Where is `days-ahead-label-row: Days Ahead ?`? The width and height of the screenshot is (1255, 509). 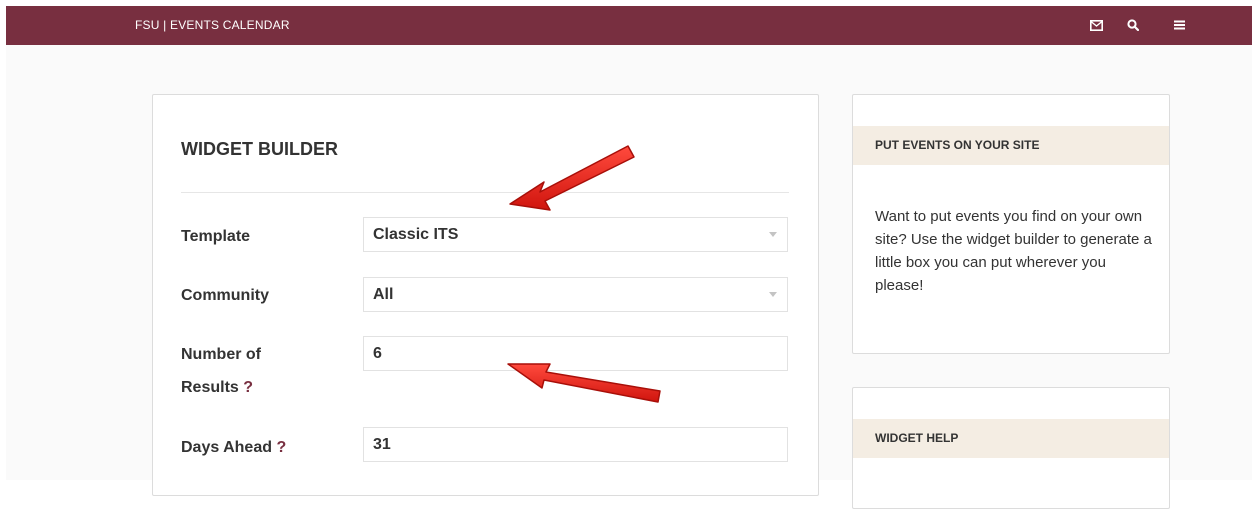 days-ahead-label-row: Days Ahead ? is located at coordinates (233, 448).